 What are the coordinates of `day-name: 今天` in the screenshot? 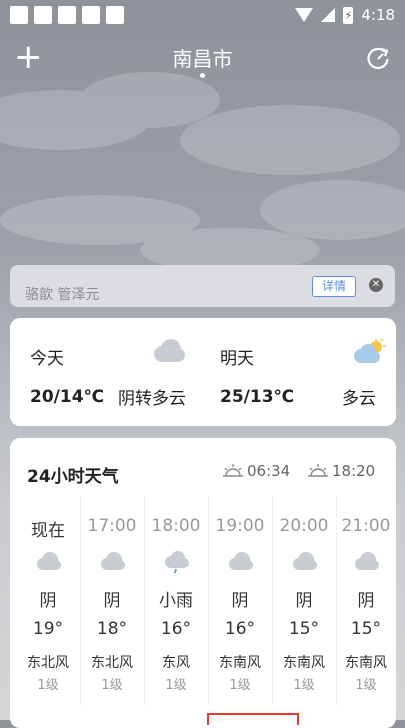 It's located at (47, 359).